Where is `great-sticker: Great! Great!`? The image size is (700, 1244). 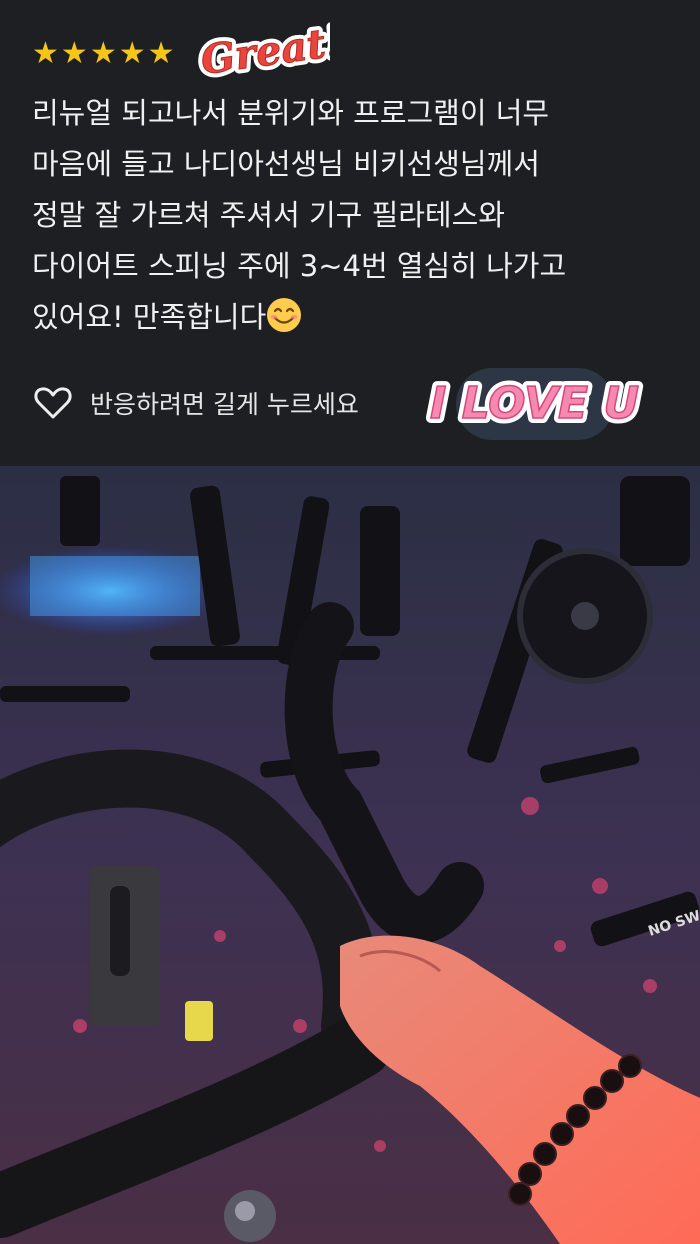
great-sticker: Great! Great! is located at coordinates (261, 50).